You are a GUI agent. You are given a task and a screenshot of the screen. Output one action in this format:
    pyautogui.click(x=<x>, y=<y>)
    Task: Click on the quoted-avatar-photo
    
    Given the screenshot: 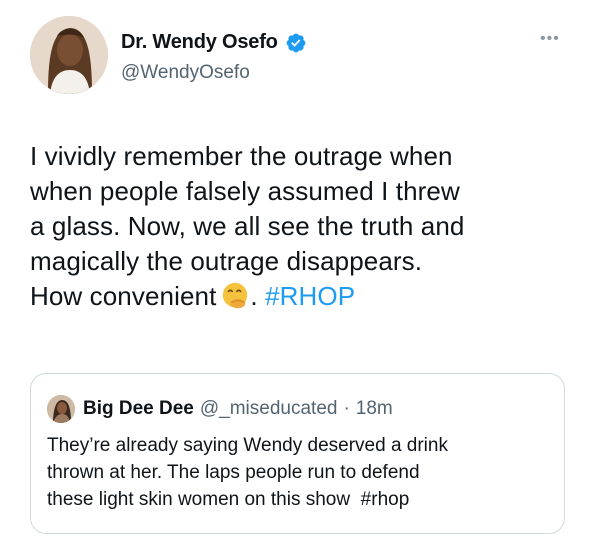 What is the action you would take?
    pyautogui.click(x=61, y=409)
    